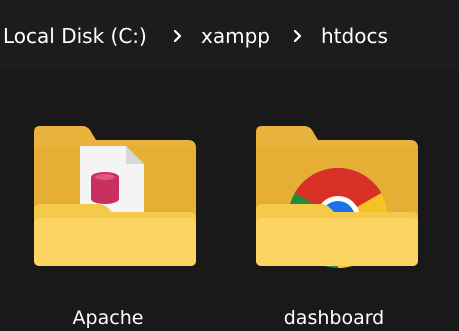 Image resolution: width=459 pixels, height=331 pixels. What do you see at coordinates (115, 196) in the screenshot?
I see `folder-with-document-icon` at bounding box center [115, 196].